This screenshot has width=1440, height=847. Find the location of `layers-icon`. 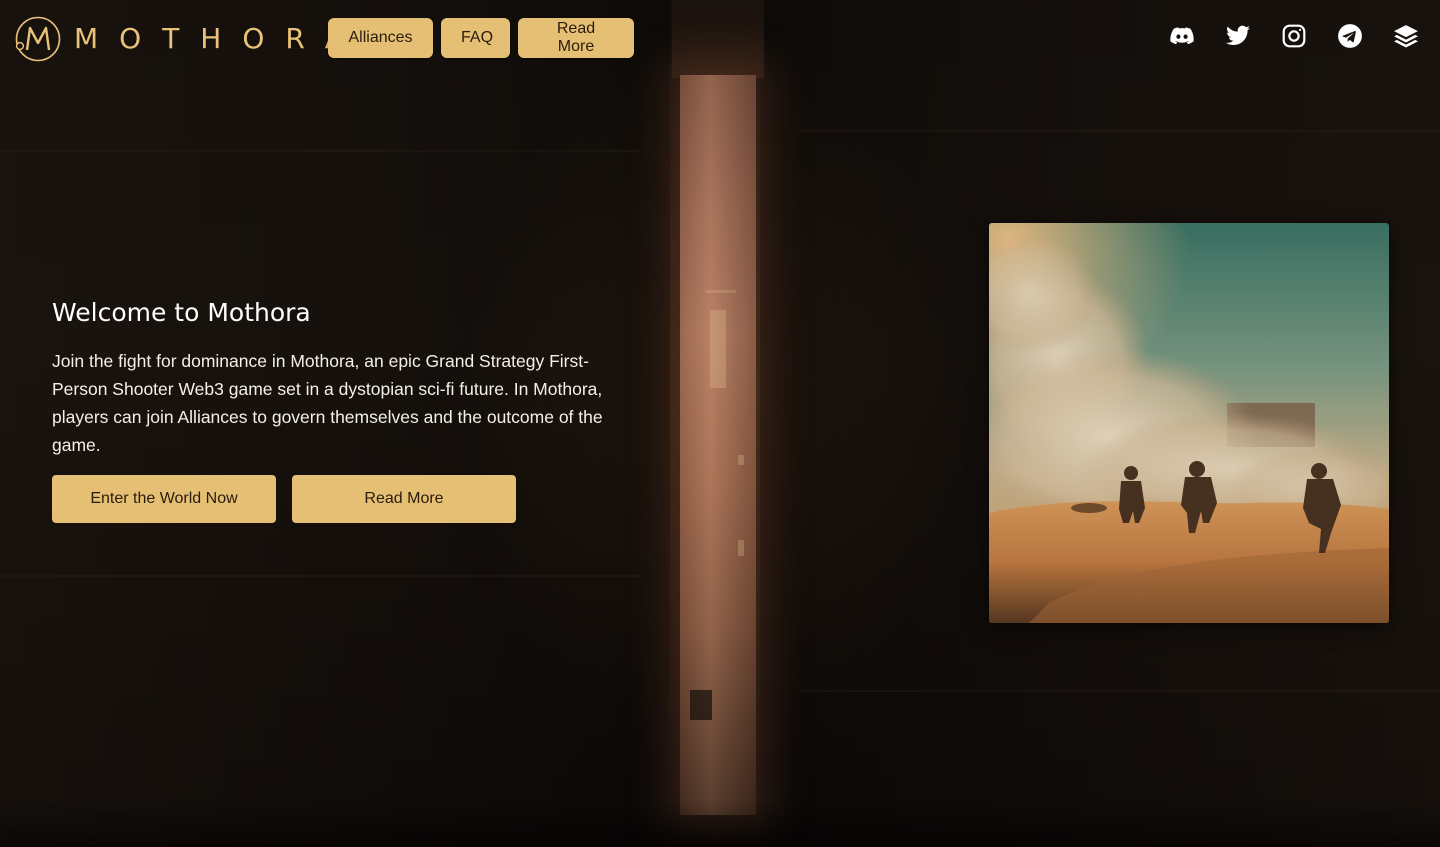

layers-icon is located at coordinates (1406, 36).